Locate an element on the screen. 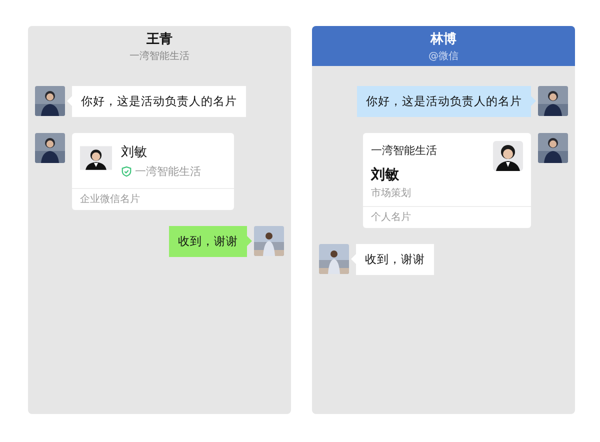 Image resolution: width=600 pixels, height=442 pixels. contact-subtitle: @微信 is located at coordinates (443, 56).